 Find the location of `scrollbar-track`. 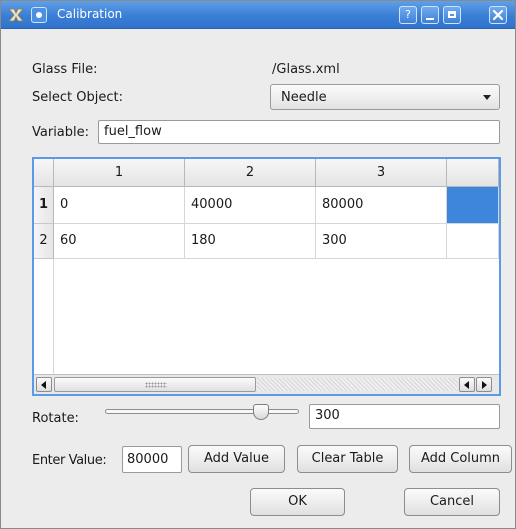

scrollbar-track is located at coordinates (357, 384).